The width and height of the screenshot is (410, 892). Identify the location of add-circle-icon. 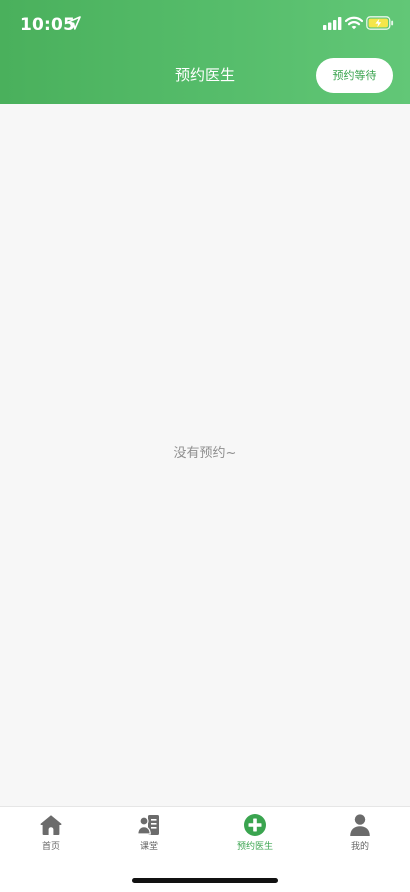
(255, 825).